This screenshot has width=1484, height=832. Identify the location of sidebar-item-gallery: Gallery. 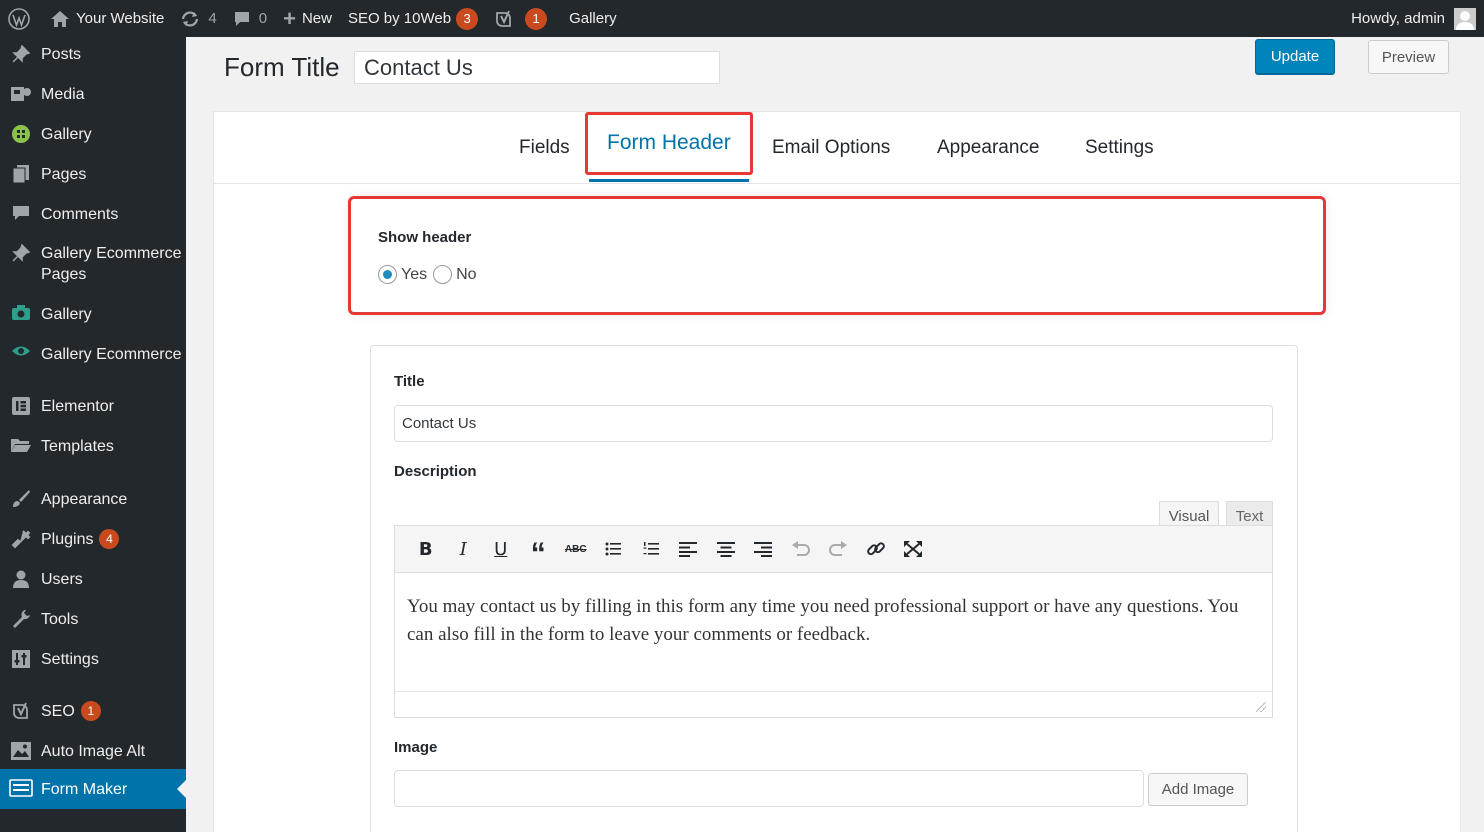
(93, 134).